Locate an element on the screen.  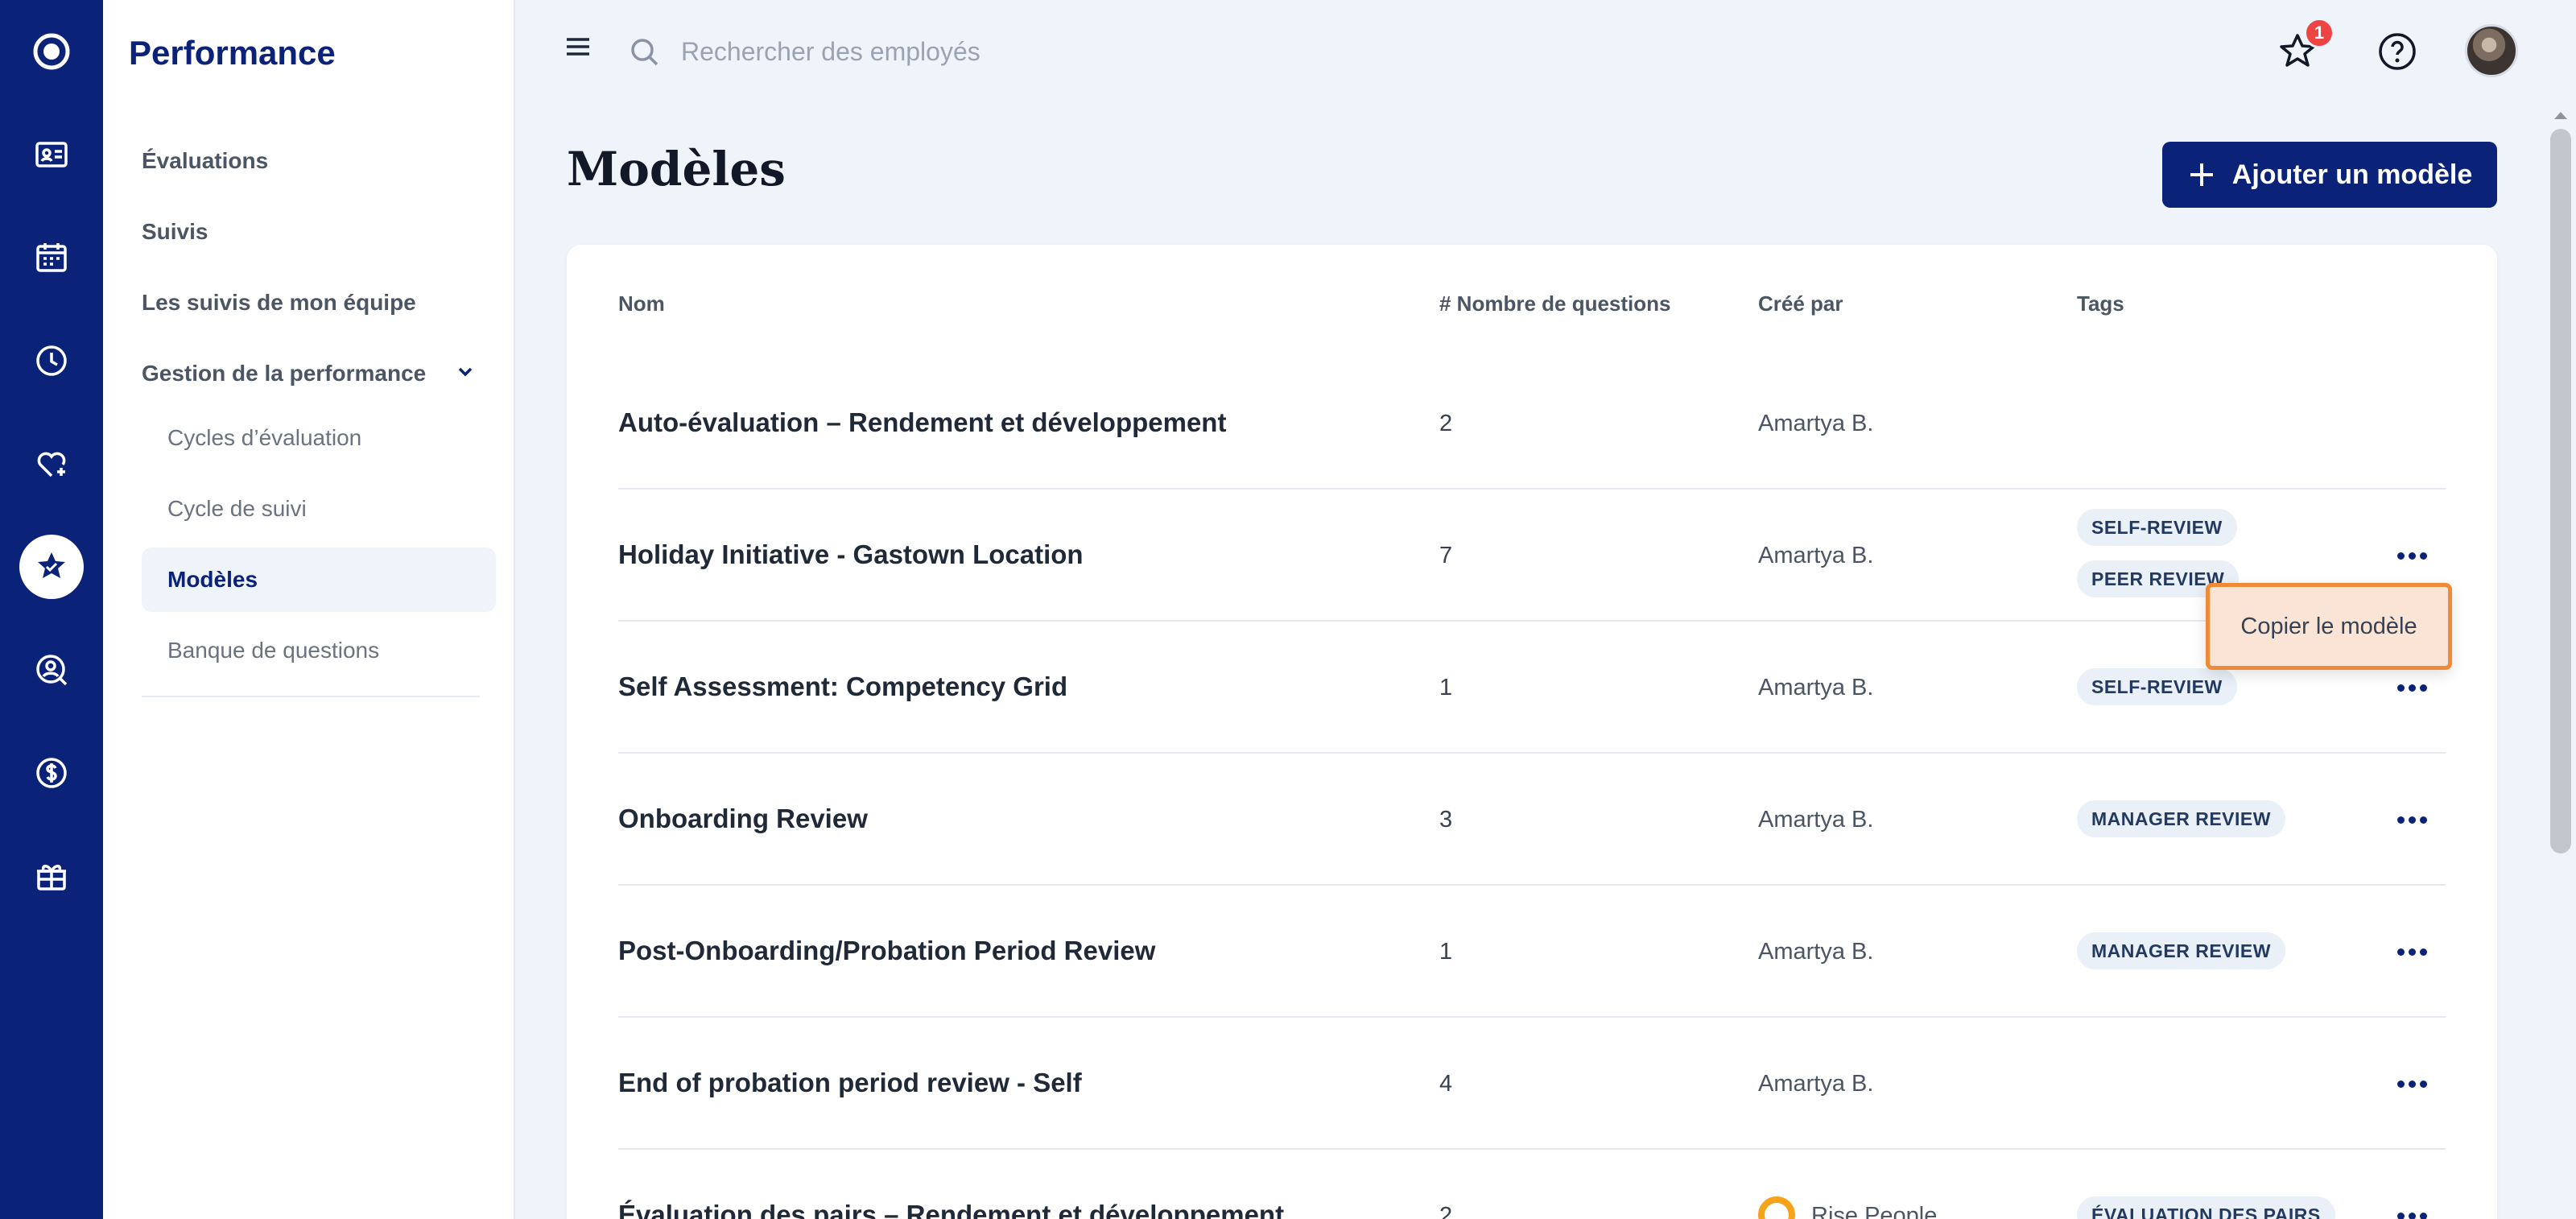
question-count: 4 is located at coordinates (1446, 1084).